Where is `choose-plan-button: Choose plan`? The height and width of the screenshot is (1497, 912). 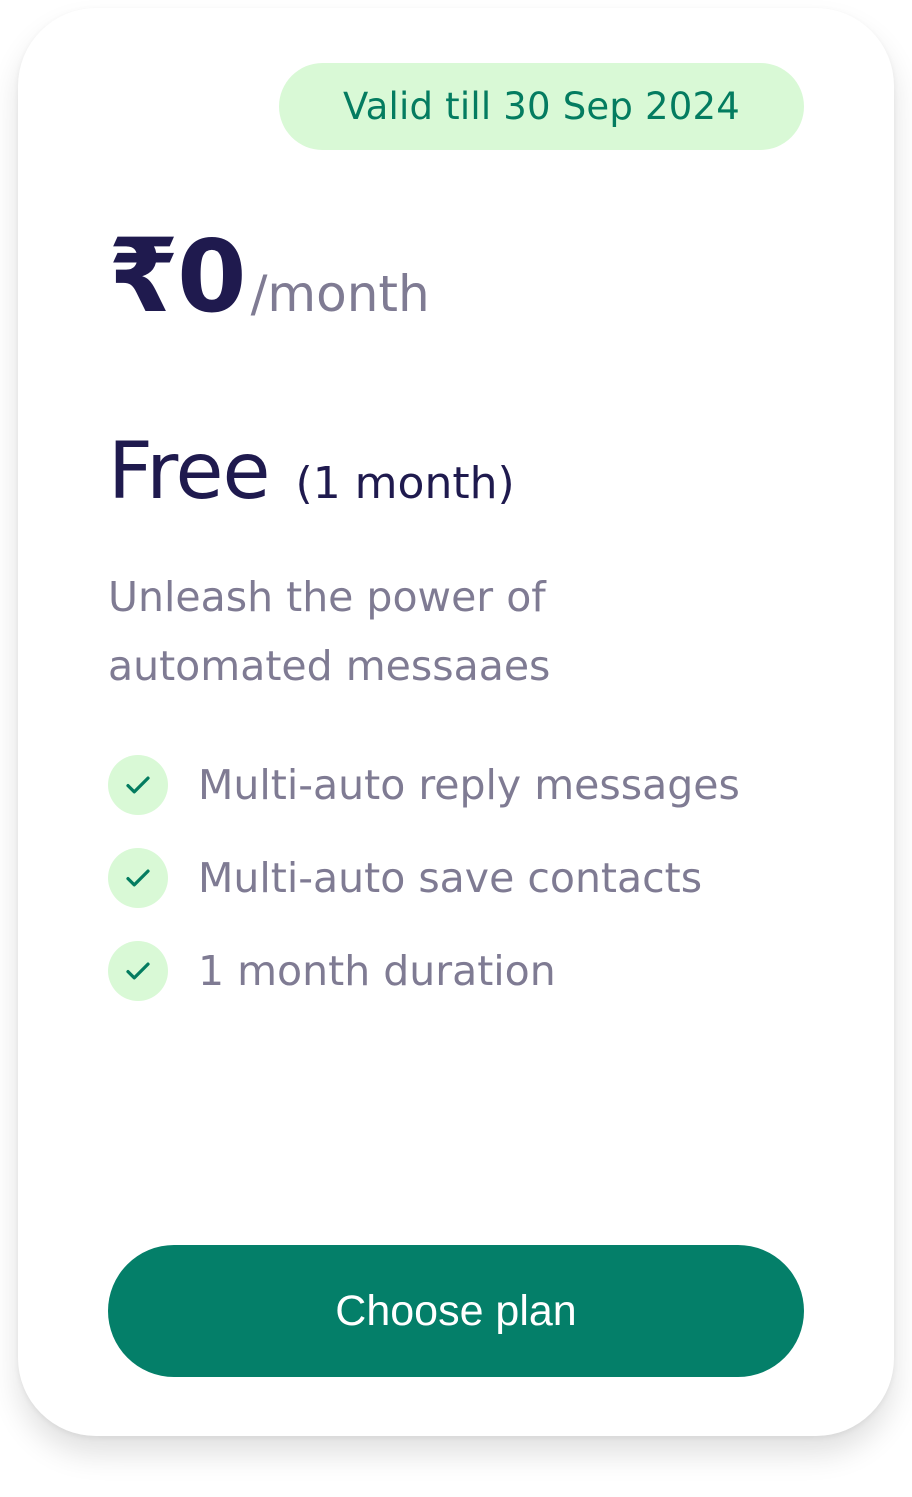
choose-plan-button: Choose plan is located at coordinates (456, 1311).